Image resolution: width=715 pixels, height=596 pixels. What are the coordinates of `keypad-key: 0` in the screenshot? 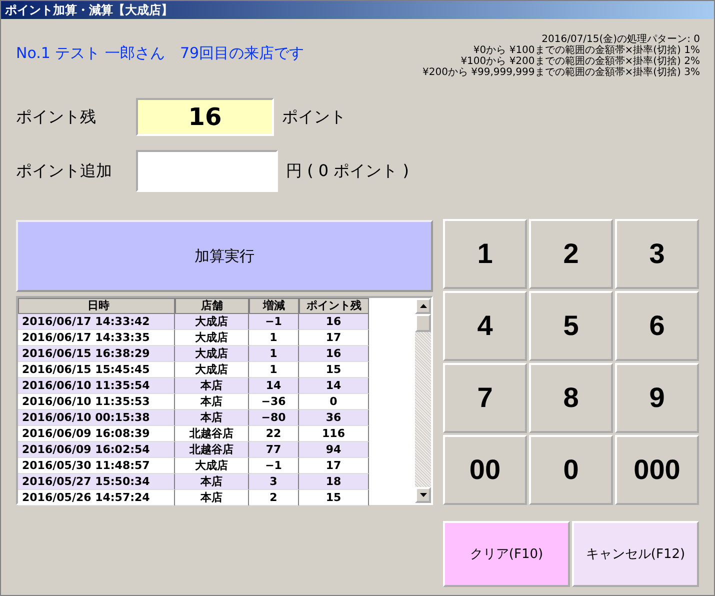 It's located at (571, 470).